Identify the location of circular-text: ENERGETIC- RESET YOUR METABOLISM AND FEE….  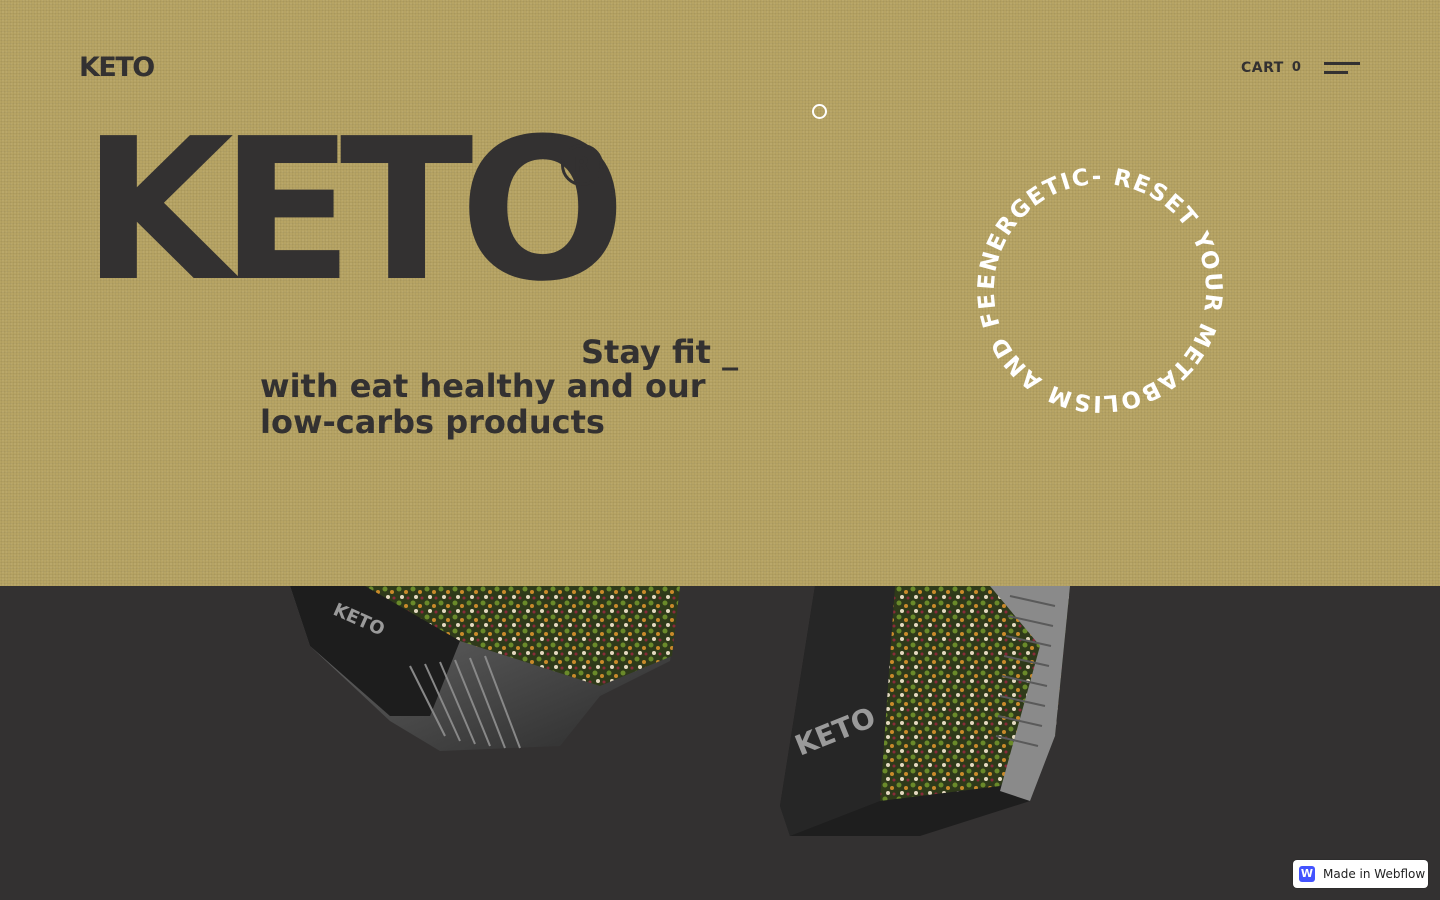
(1097, 288).